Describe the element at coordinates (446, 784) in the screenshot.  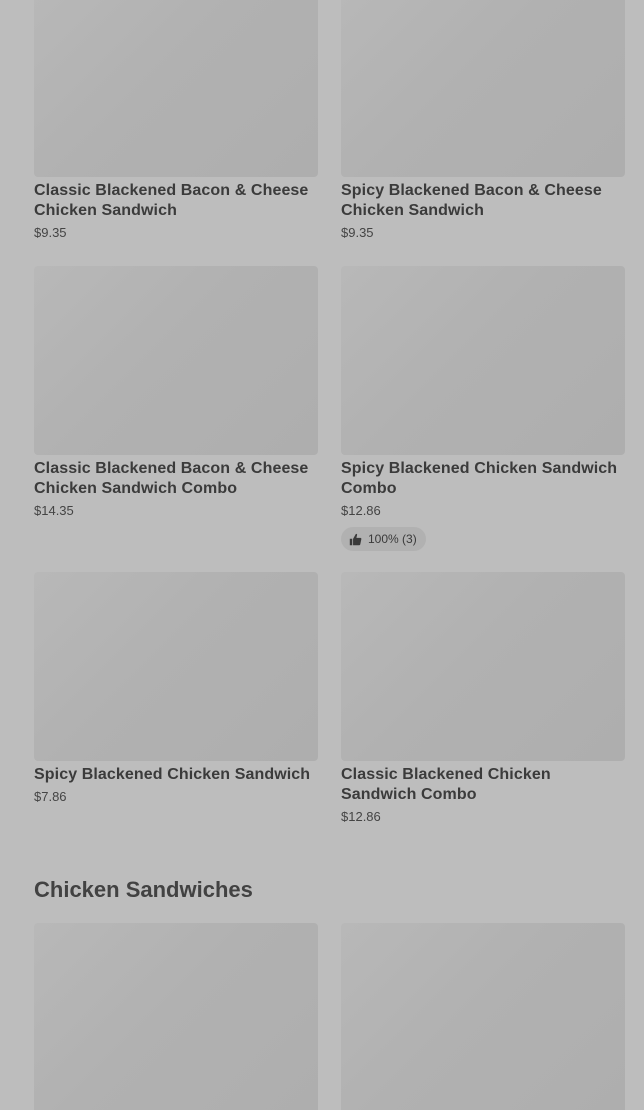
I see `menu-item-name: Classic Blackened Chicken Sandwich Combo` at that location.